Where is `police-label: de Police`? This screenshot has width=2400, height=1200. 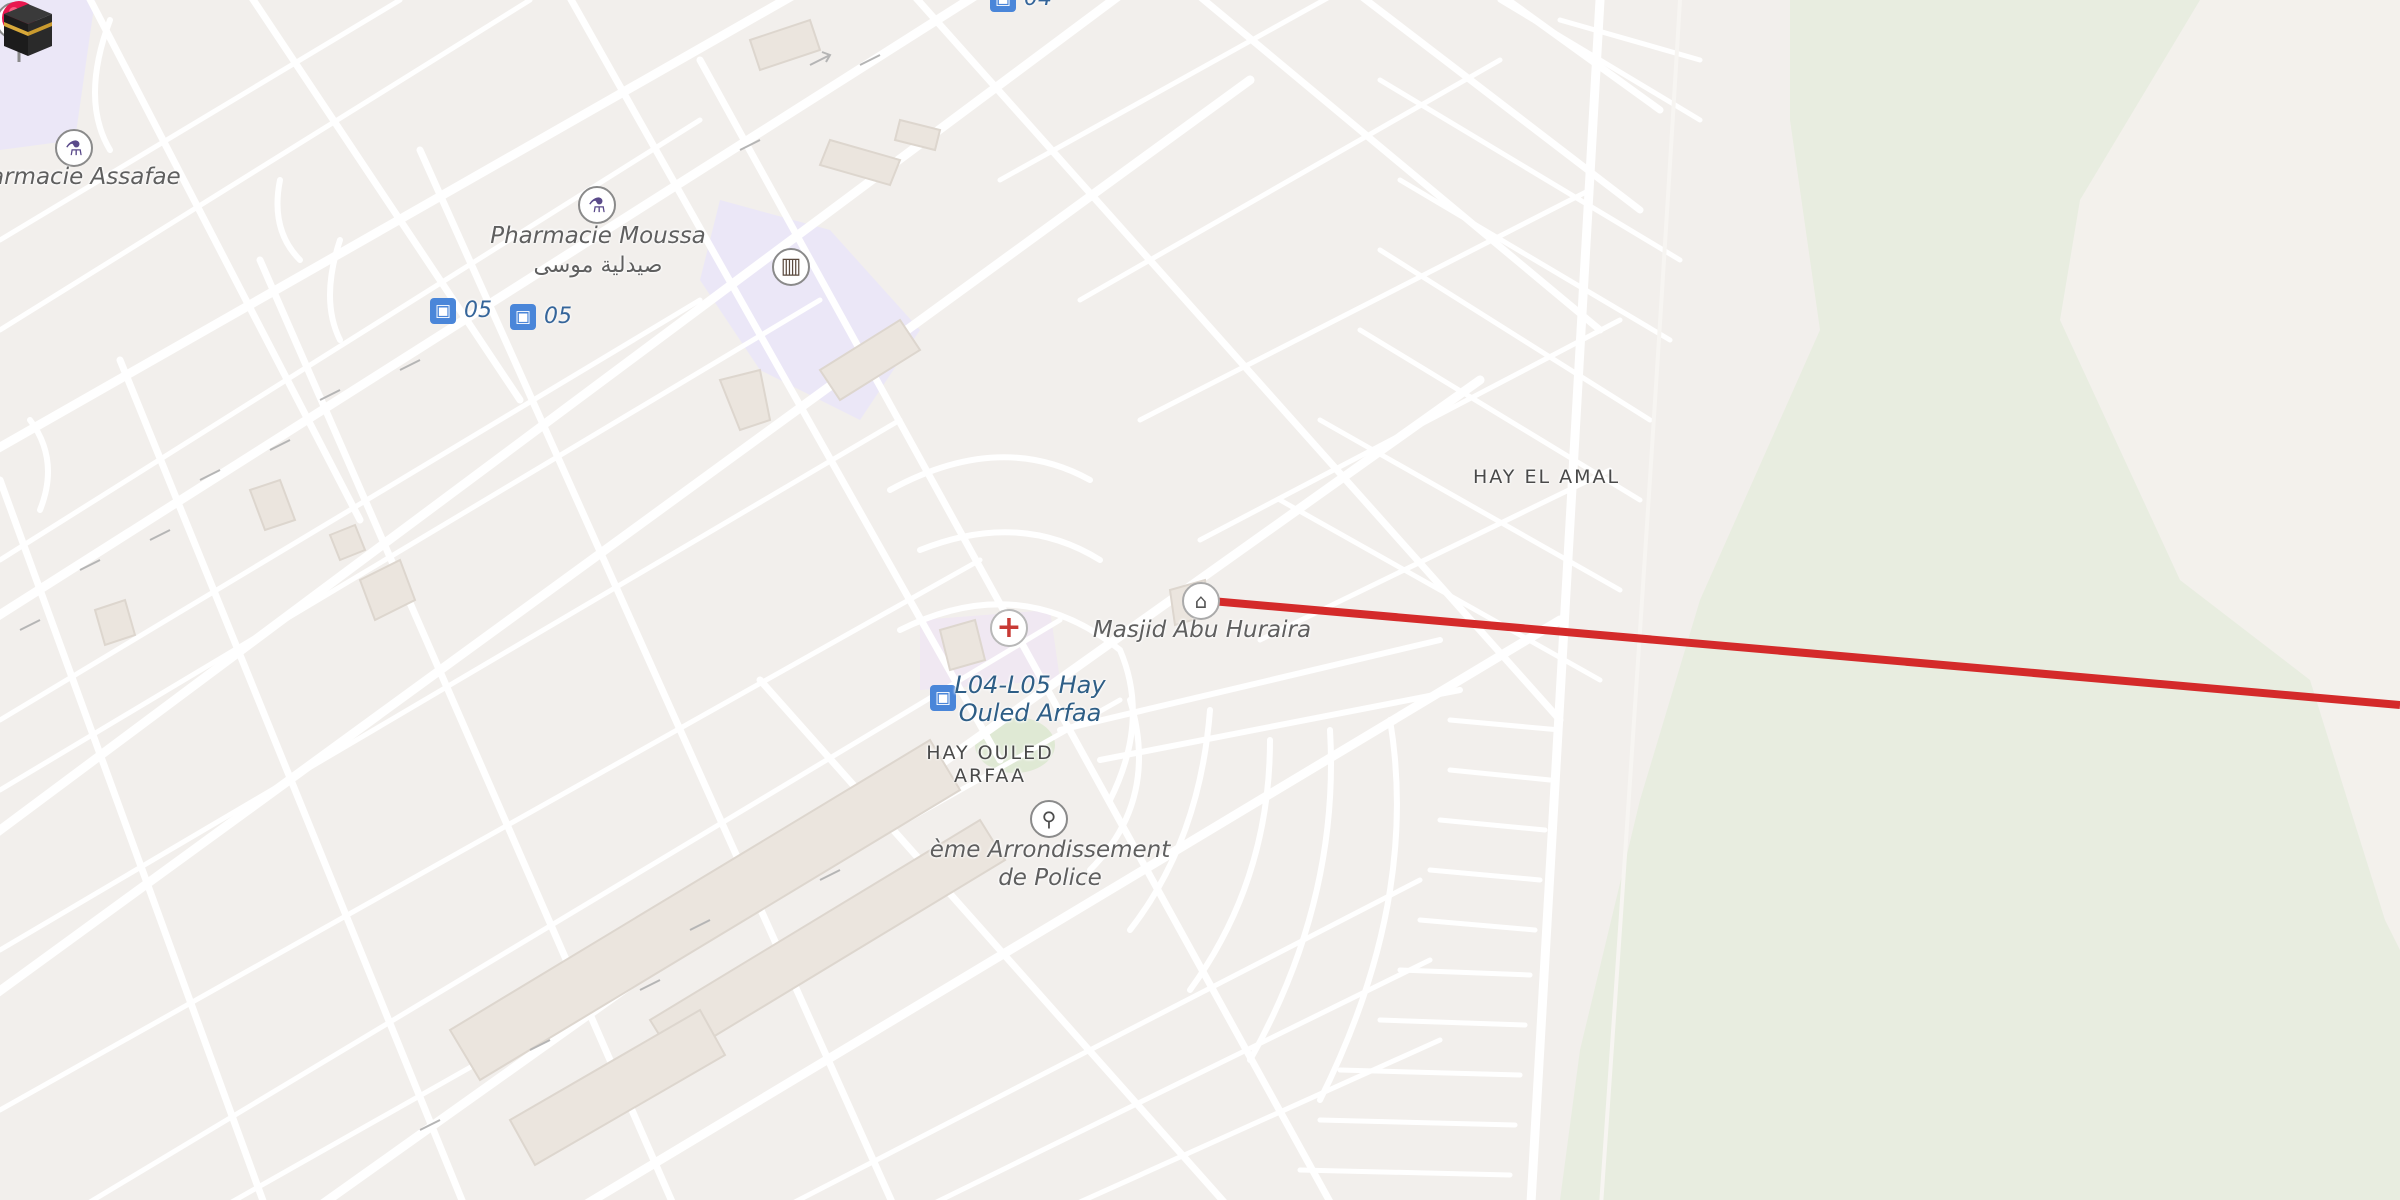
police-label: de Police is located at coordinates (1050, 878).